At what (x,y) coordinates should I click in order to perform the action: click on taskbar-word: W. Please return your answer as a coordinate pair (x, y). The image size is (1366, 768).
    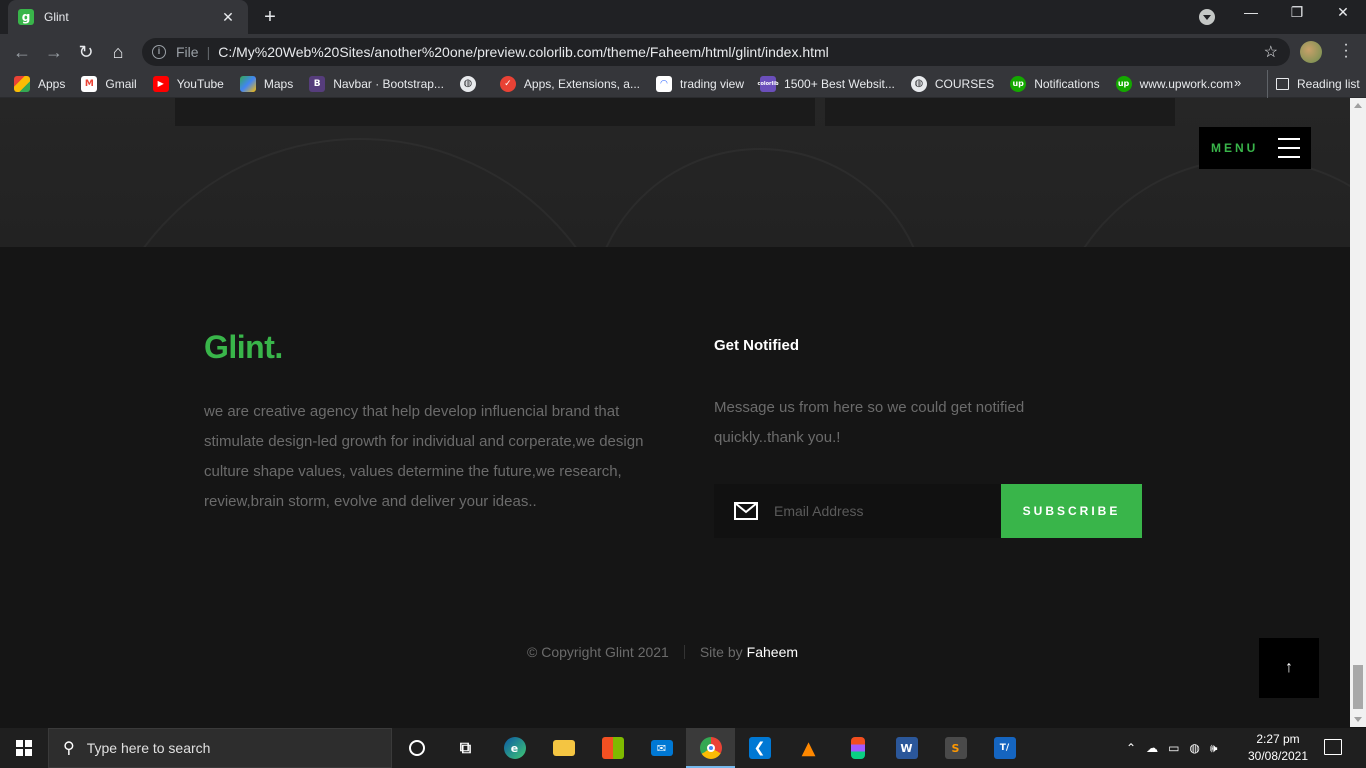
    Looking at the image, I should click on (906, 748).